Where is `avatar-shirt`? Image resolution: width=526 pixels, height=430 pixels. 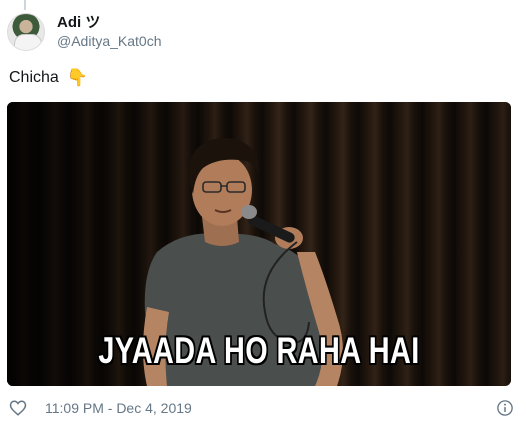
avatar-shirt is located at coordinates (28, 42).